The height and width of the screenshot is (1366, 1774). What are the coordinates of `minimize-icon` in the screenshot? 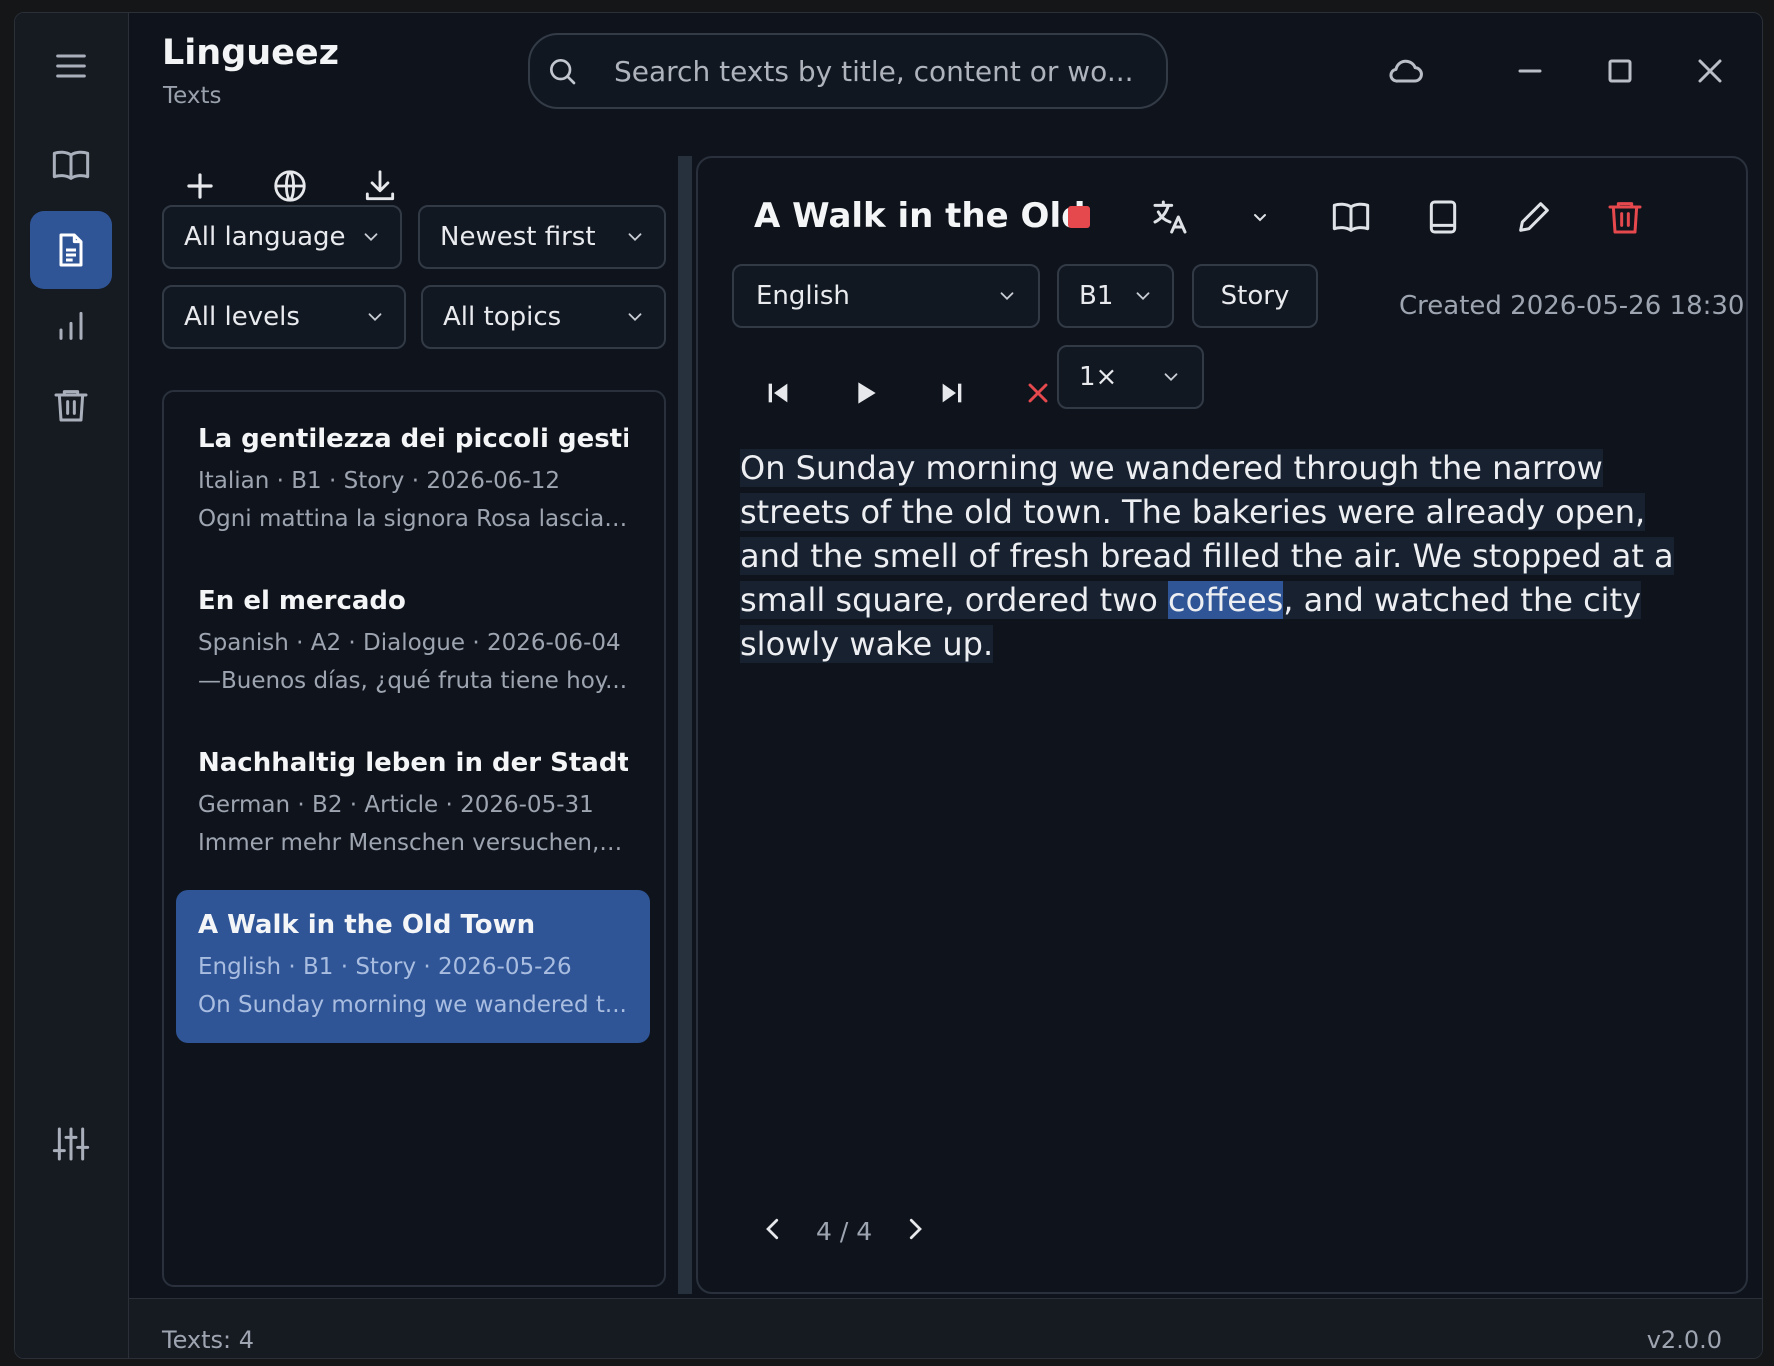 It's located at (1530, 71).